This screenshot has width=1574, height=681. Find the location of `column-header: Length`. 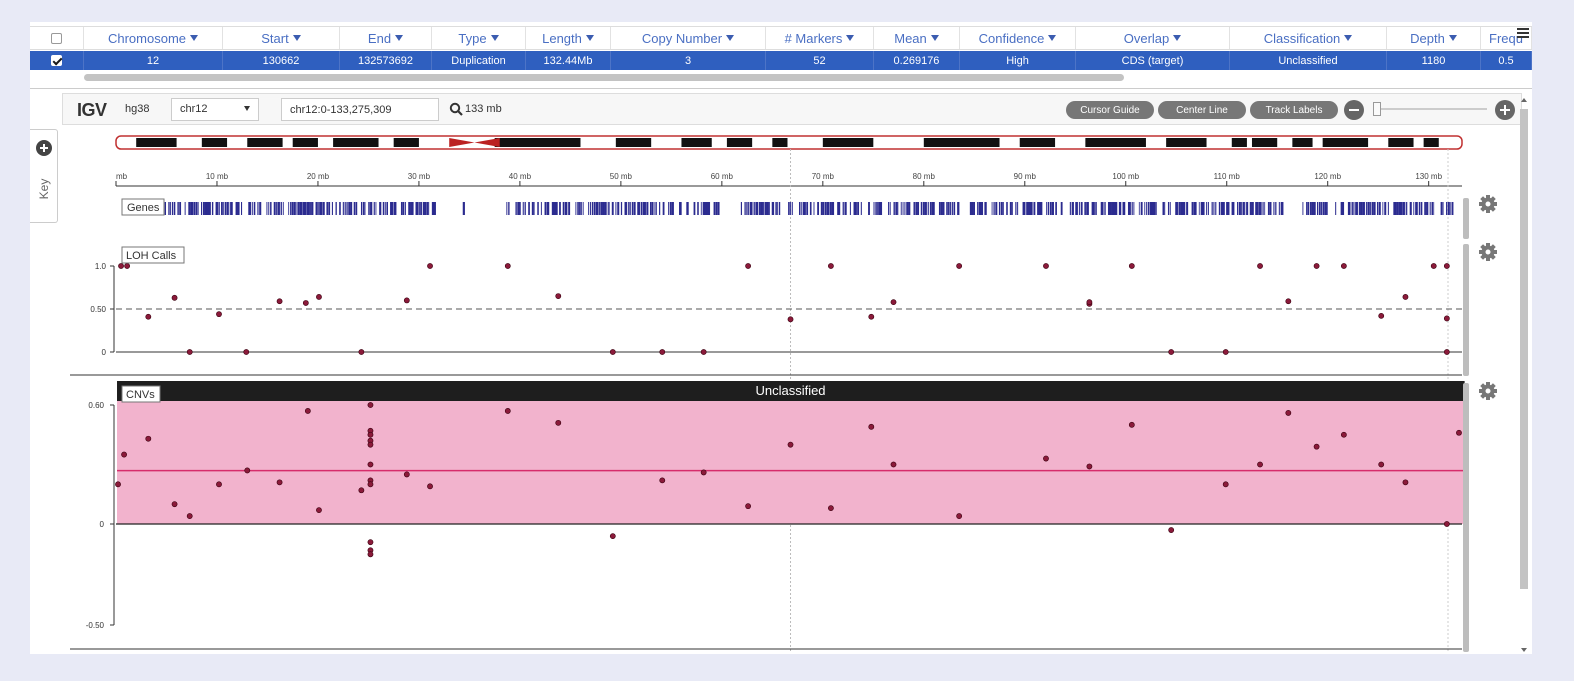

column-header: Length is located at coordinates (568, 38).